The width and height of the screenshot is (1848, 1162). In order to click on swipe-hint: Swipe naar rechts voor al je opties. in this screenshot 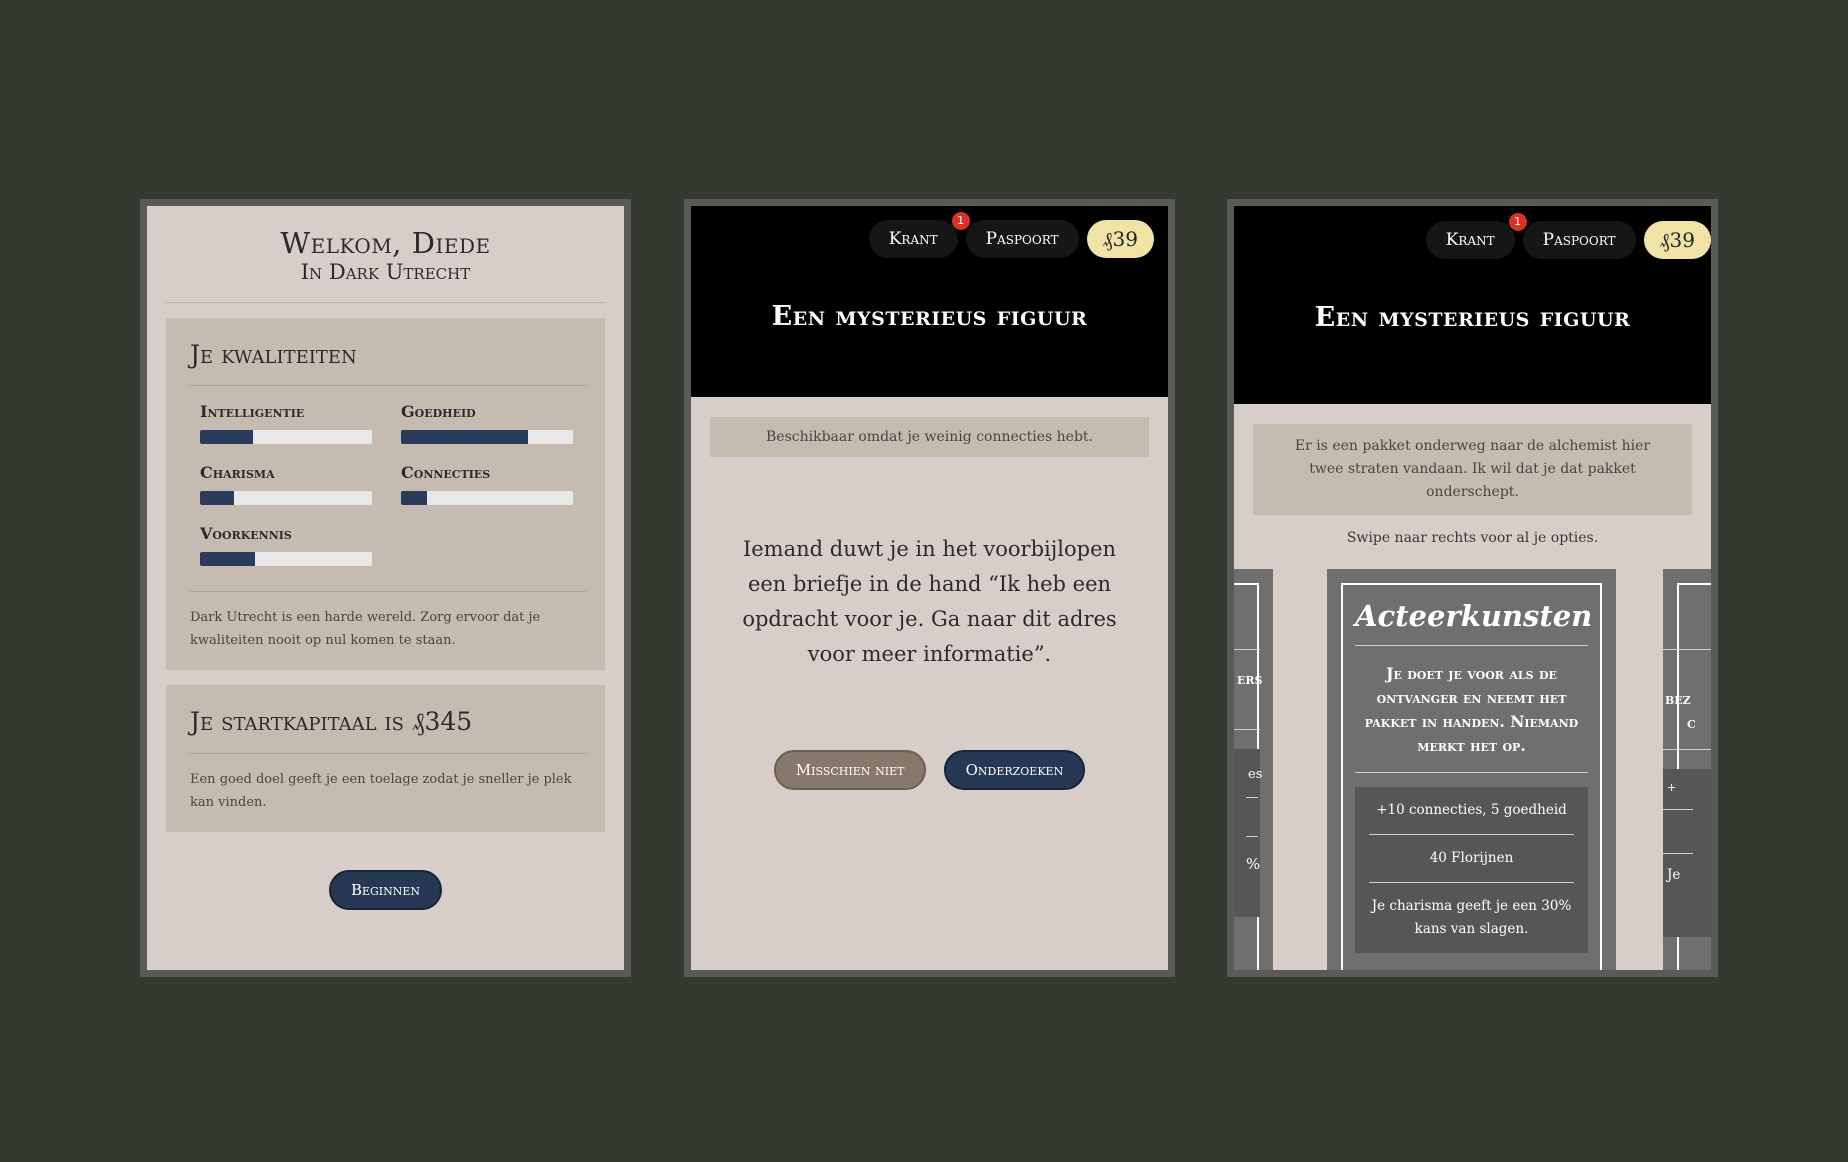, I will do `click(1472, 538)`.